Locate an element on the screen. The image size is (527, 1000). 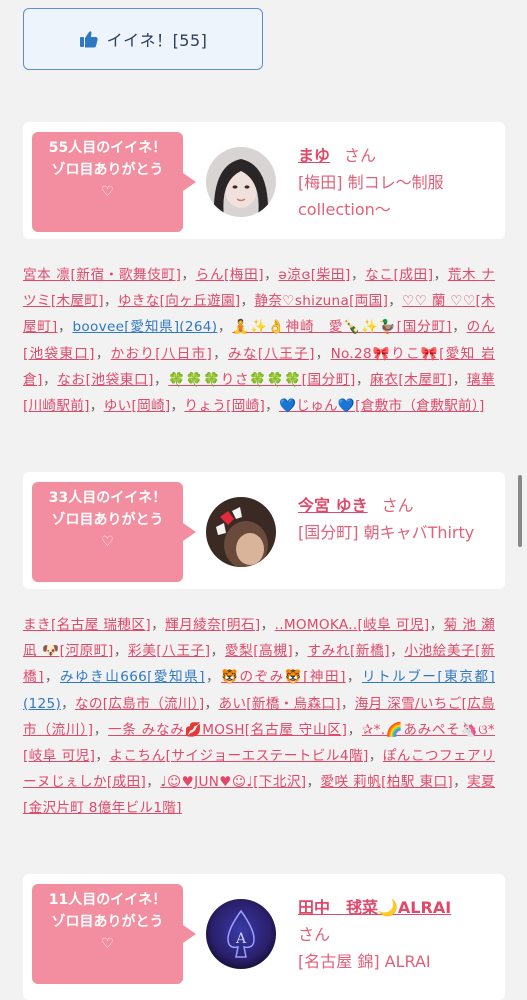
liker-link: 🍀🍀🍀りさ🍀🍀🍀[国分町] is located at coordinates (261, 380).